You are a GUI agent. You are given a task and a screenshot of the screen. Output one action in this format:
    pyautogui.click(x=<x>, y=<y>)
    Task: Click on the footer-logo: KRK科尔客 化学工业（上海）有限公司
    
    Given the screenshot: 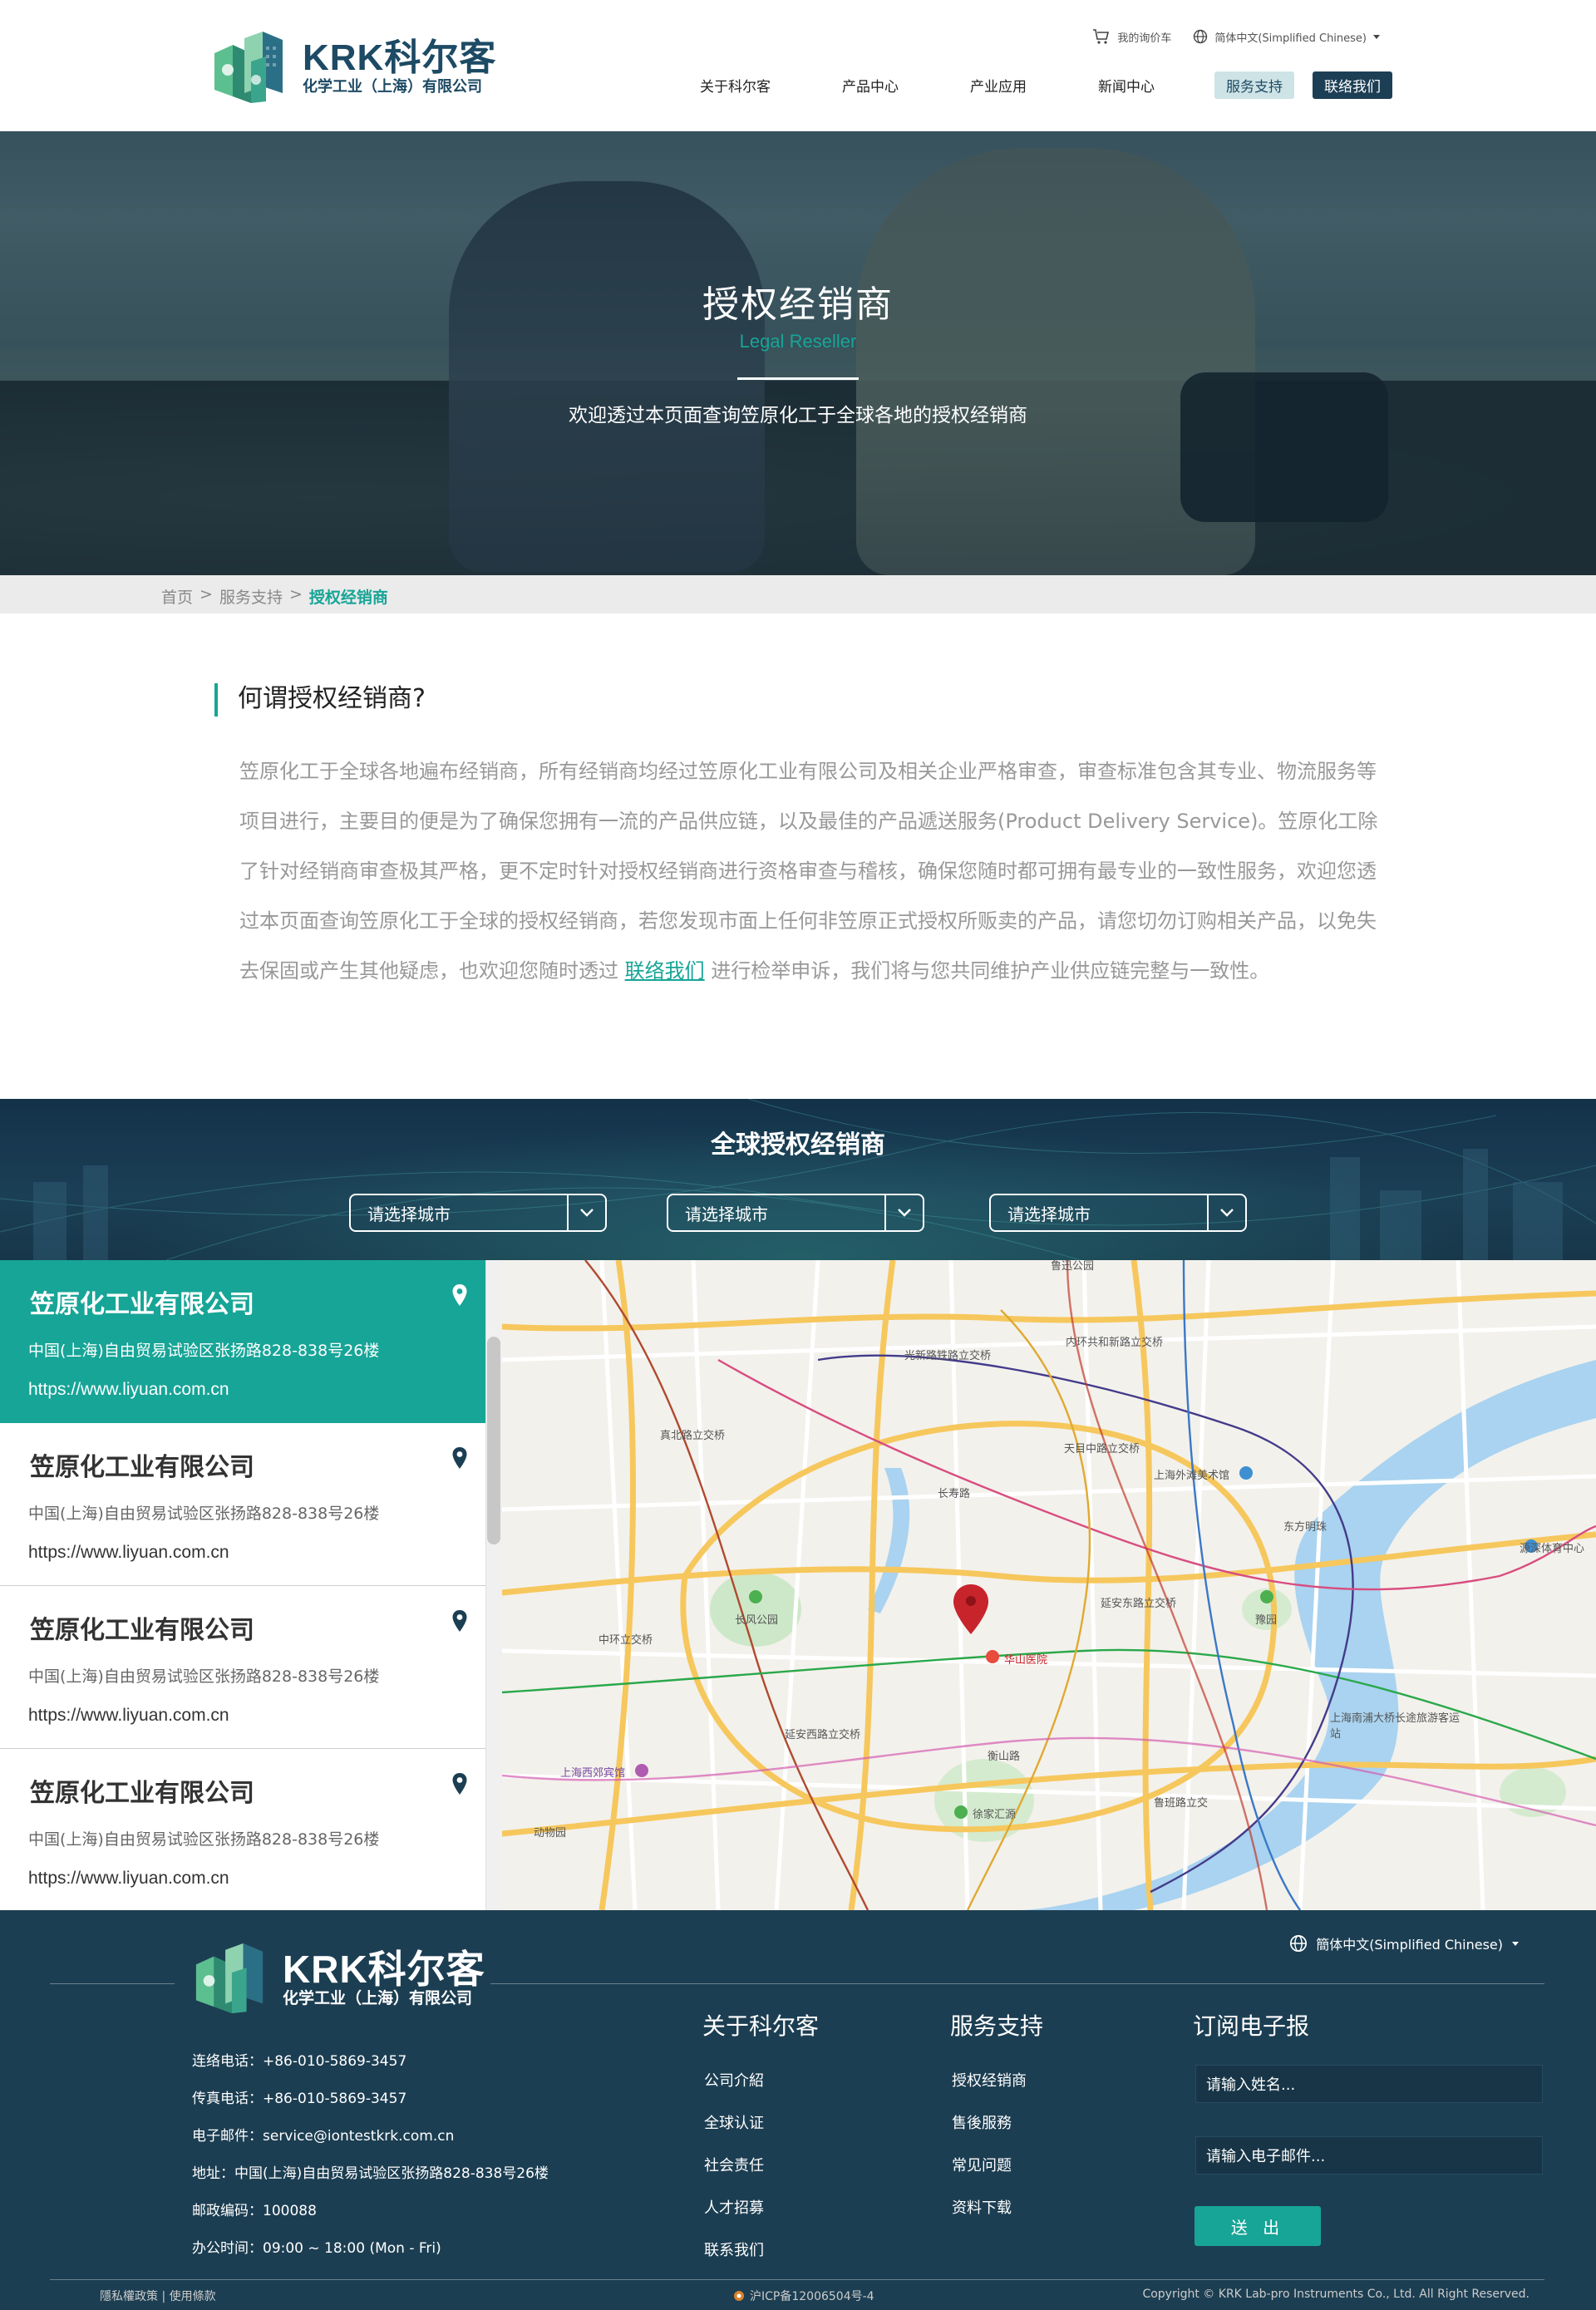 What is the action you would take?
    pyautogui.click(x=337, y=1979)
    